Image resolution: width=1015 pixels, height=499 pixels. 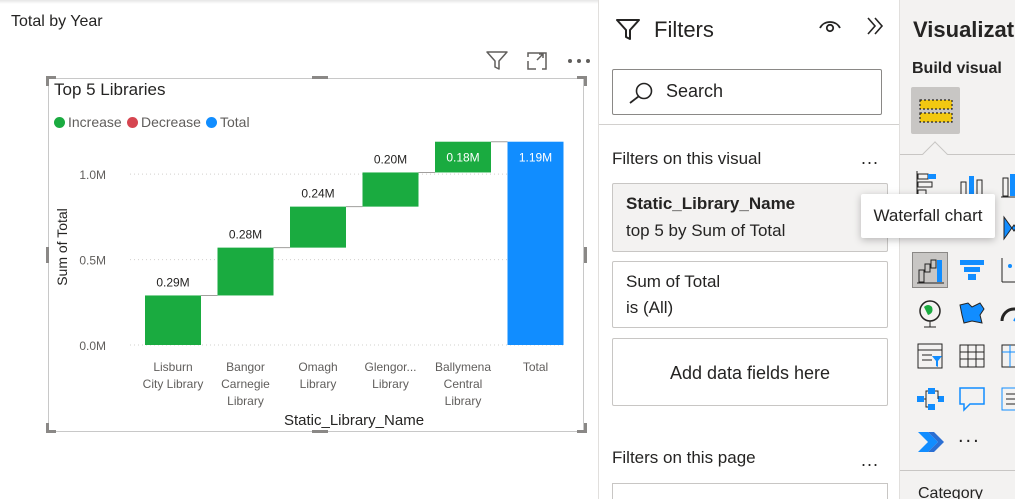 I want to click on collapse-pane-icon, so click(x=875, y=29).